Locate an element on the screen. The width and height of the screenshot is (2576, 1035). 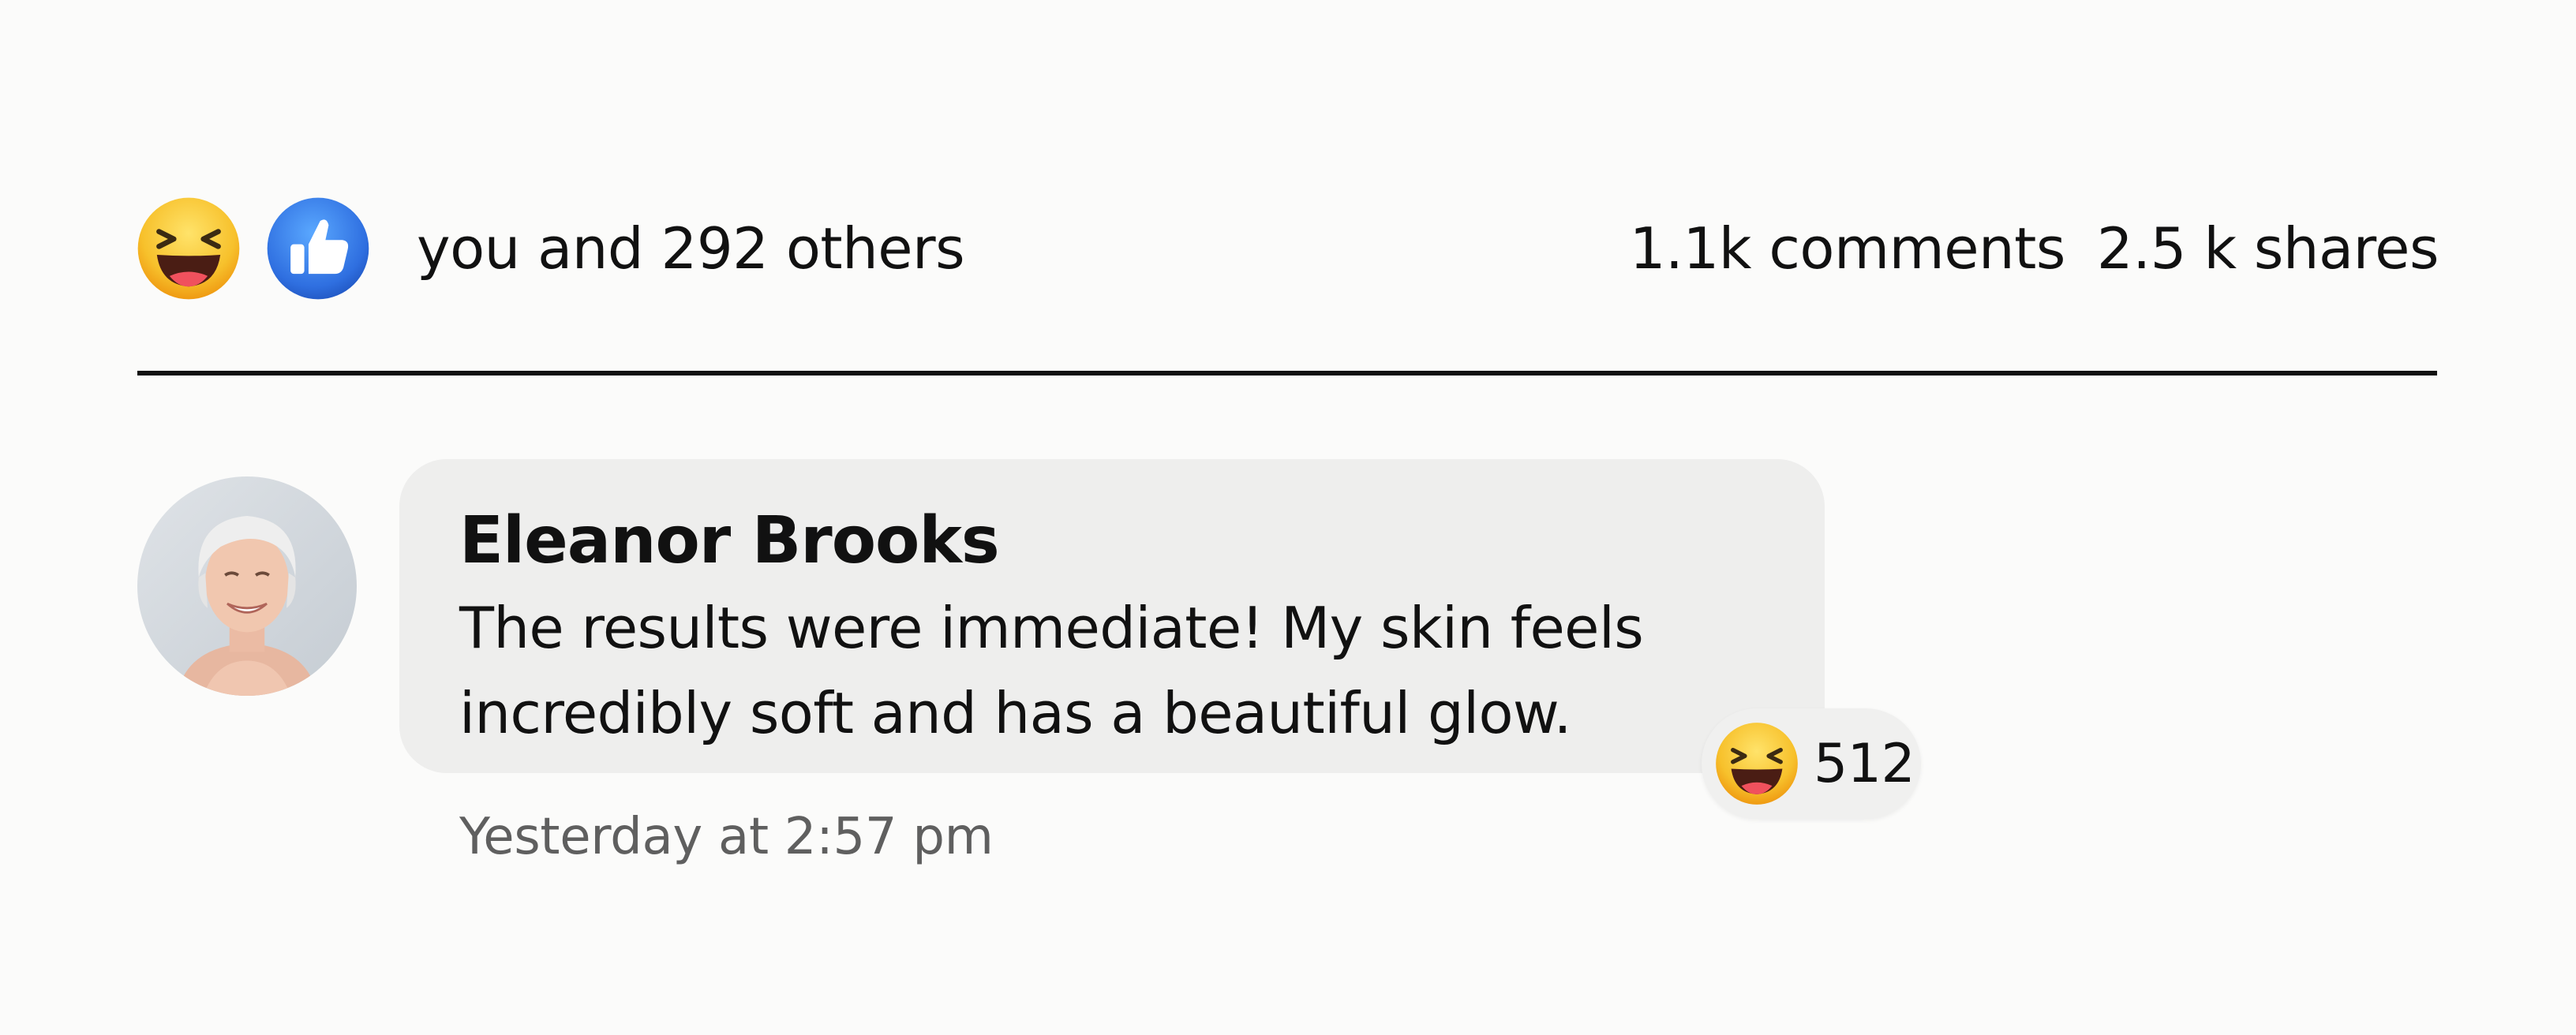
comment-timestamp: Yesterday at 2:57 pm is located at coordinates (726, 837).